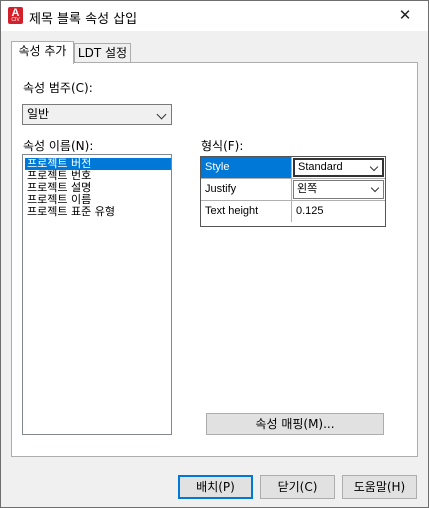 This screenshot has width=429, height=508. What do you see at coordinates (246, 167) in the screenshot?
I see `property-name-style: Style` at bounding box center [246, 167].